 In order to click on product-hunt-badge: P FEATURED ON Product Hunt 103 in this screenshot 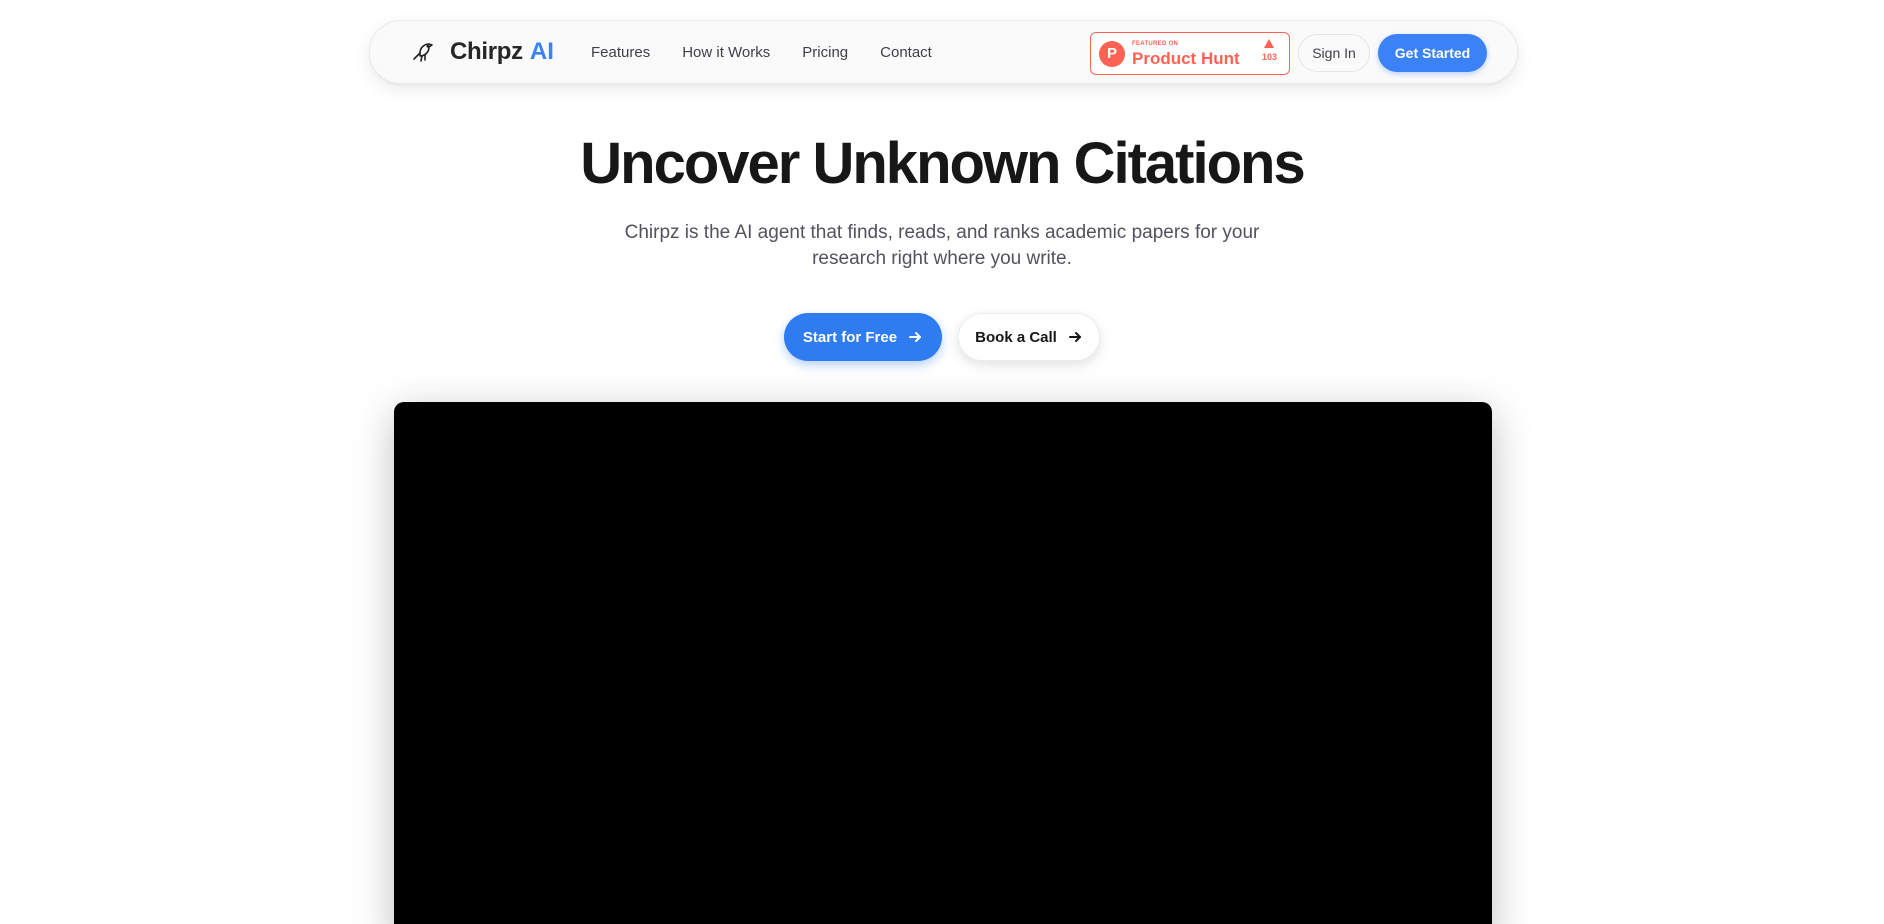, I will do `click(1190, 53)`.